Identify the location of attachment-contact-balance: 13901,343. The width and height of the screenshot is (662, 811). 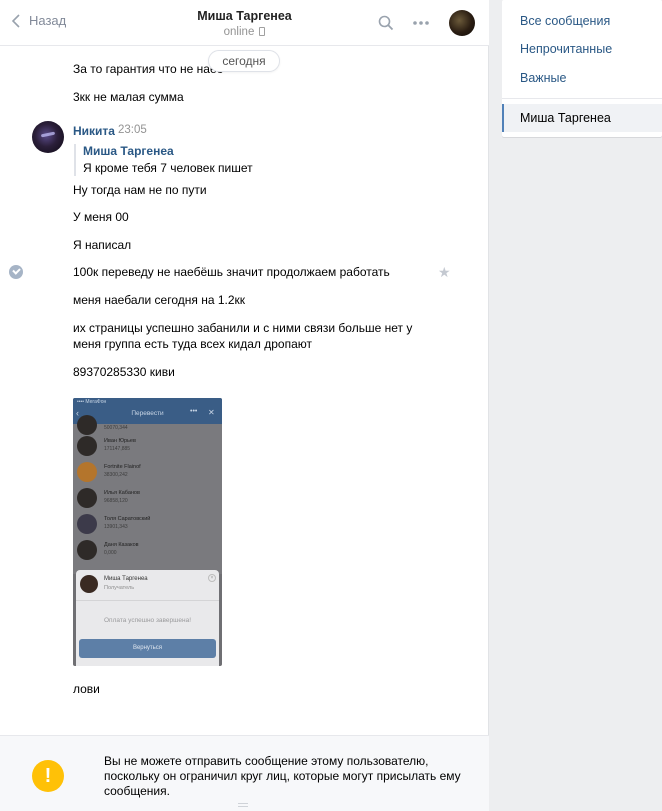
(116, 527).